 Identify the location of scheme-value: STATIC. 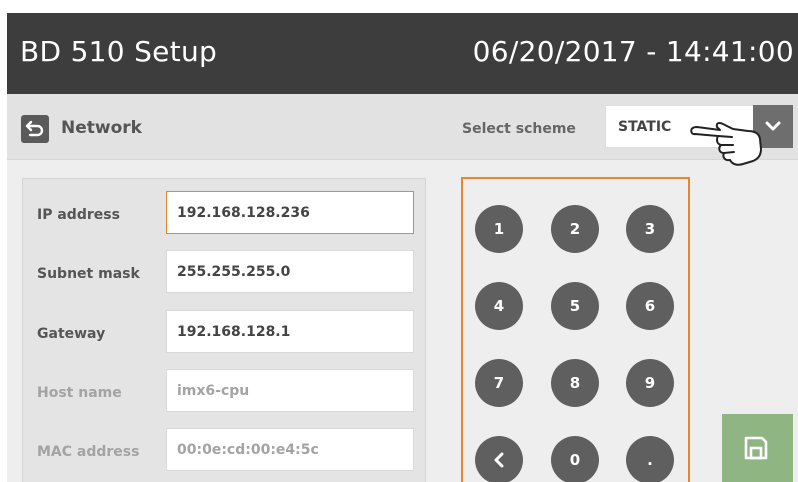
(645, 127).